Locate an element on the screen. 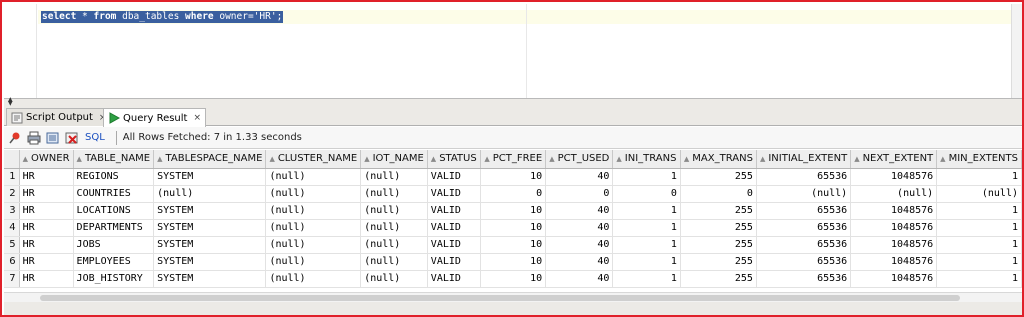 Image resolution: width=1024 pixels, height=317 pixels. row-number: 3 is located at coordinates (12, 211).